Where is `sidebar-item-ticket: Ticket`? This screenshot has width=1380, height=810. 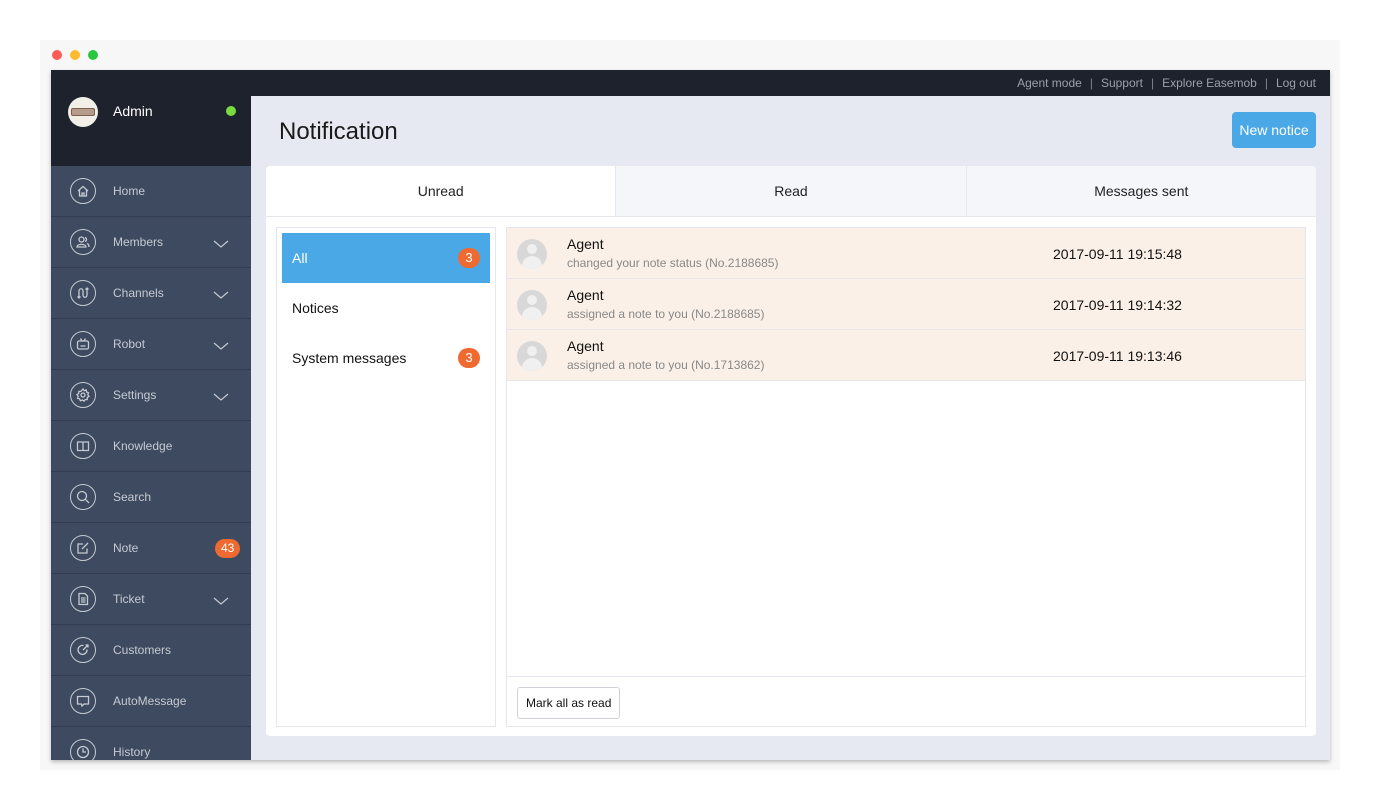 sidebar-item-ticket: Ticket is located at coordinates (151, 599).